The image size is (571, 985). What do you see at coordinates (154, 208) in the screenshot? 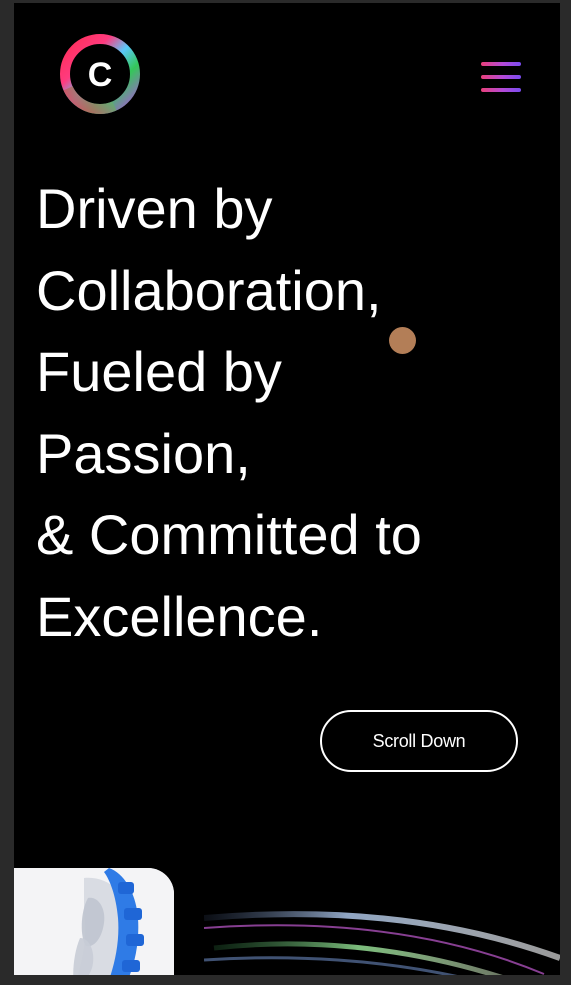
I see `headline-line: Driven by` at bounding box center [154, 208].